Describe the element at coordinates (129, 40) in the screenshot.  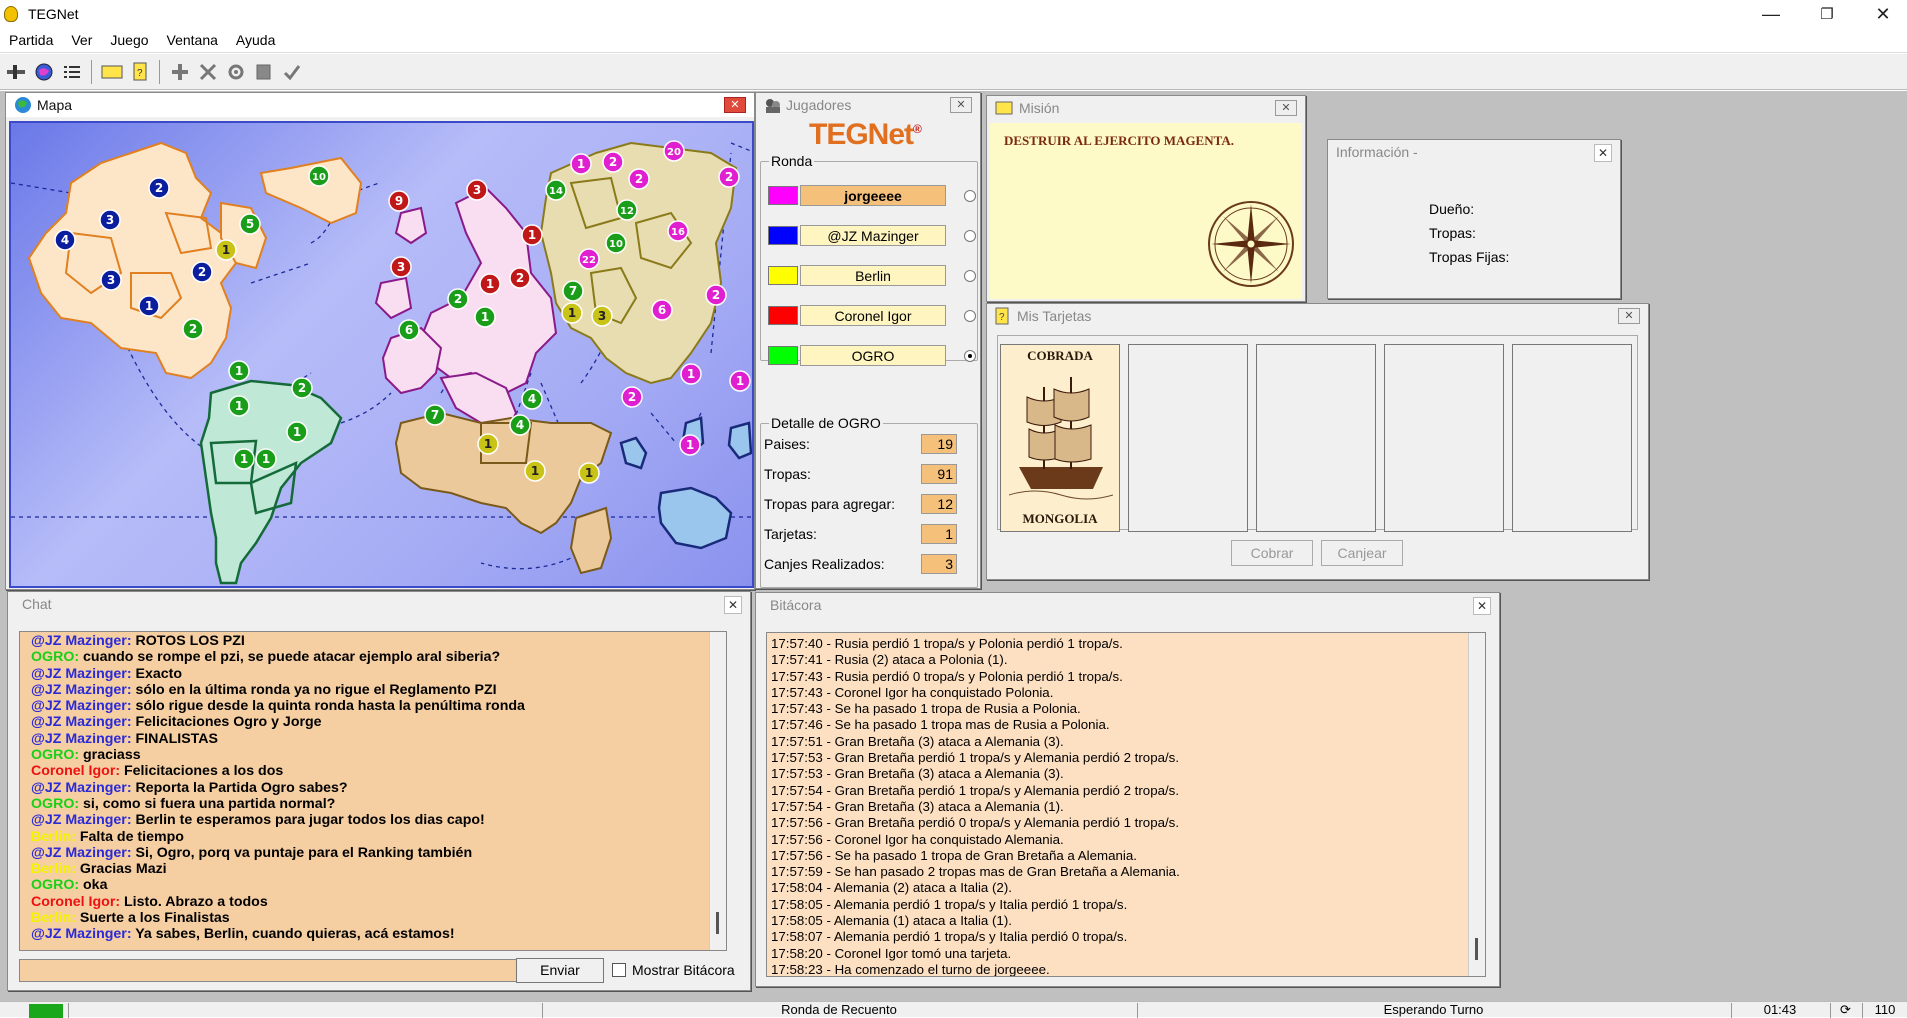
I see `menu-juego: Juego` at that location.